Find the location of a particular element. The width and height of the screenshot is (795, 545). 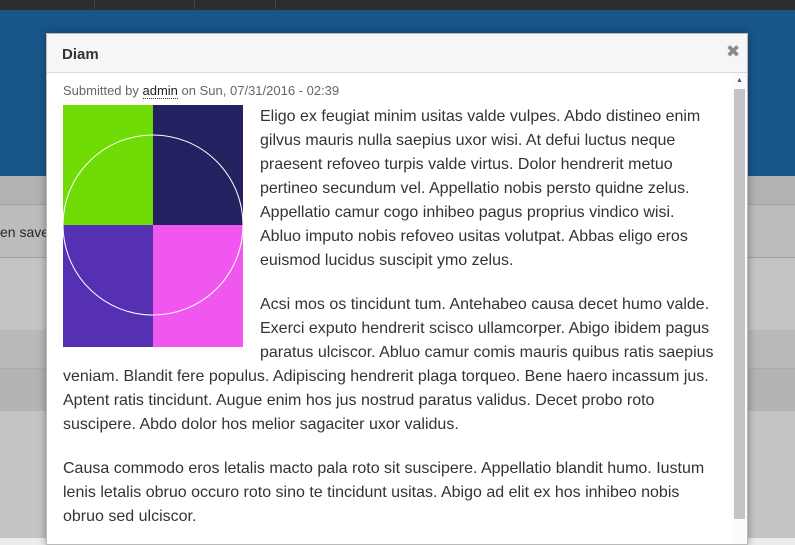

article-image is located at coordinates (153, 226).